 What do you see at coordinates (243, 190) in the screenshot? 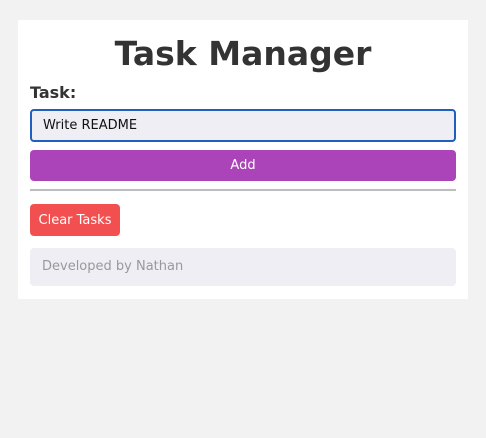
I see `divider` at bounding box center [243, 190].